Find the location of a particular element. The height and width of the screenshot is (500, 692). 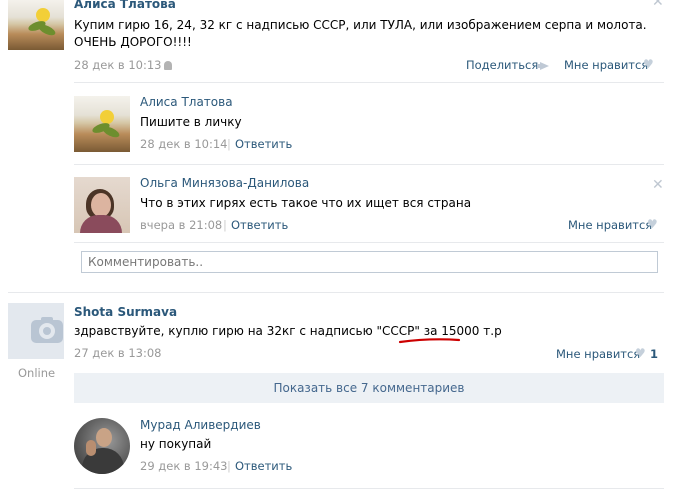

comment-author: Алиса Тлатова is located at coordinates (186, 102).